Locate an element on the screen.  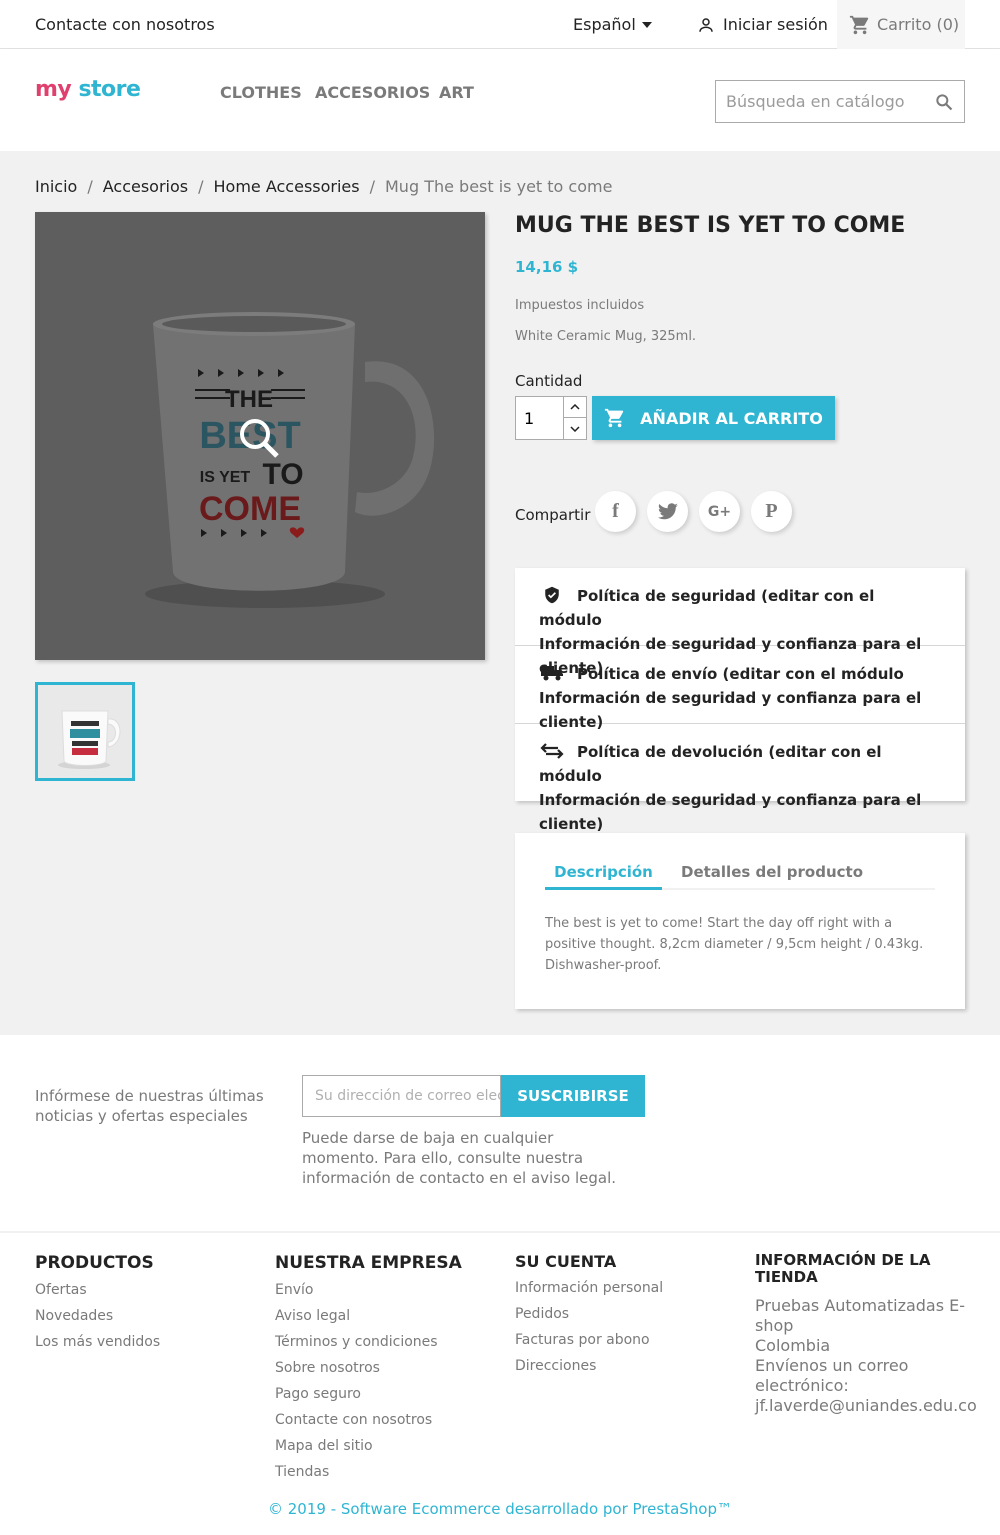
shield-check-icon is located at coordinates (552, 595).